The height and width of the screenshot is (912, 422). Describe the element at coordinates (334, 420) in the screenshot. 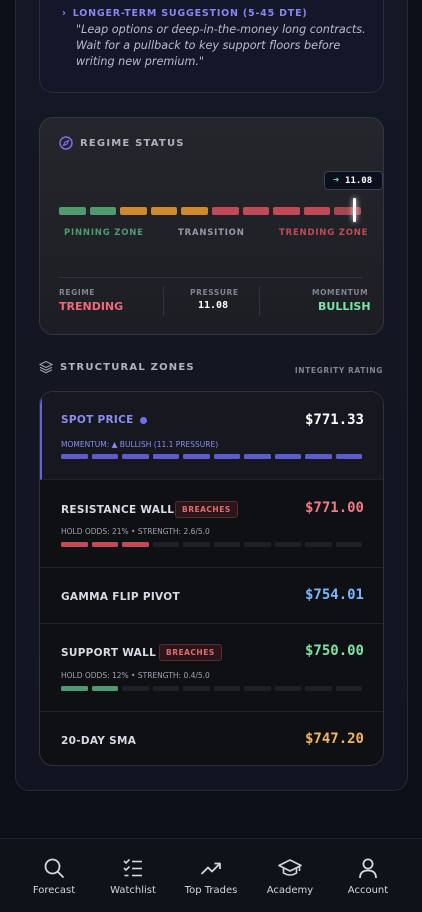

I see `spot-price-value: $771.33` at that location.